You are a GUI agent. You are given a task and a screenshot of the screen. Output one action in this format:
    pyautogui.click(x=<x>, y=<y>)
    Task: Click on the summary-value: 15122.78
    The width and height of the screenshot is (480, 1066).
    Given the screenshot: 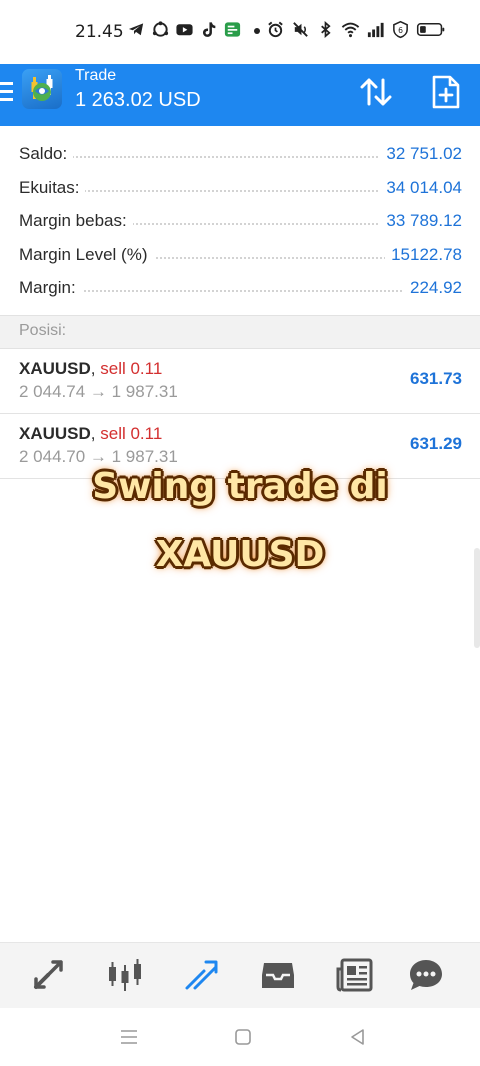 What is the action you would take?
    pyautogui.click(x=423, y=254)
    